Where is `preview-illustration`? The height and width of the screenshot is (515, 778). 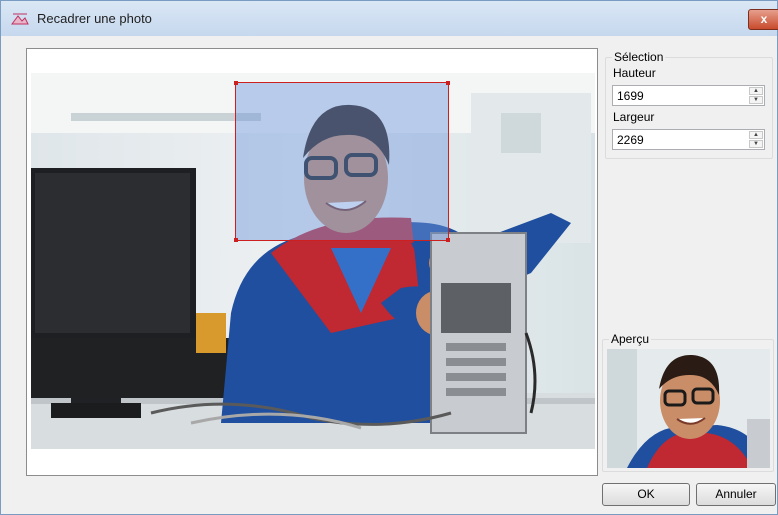 preview-illustration is located at coordinates (688, 408).